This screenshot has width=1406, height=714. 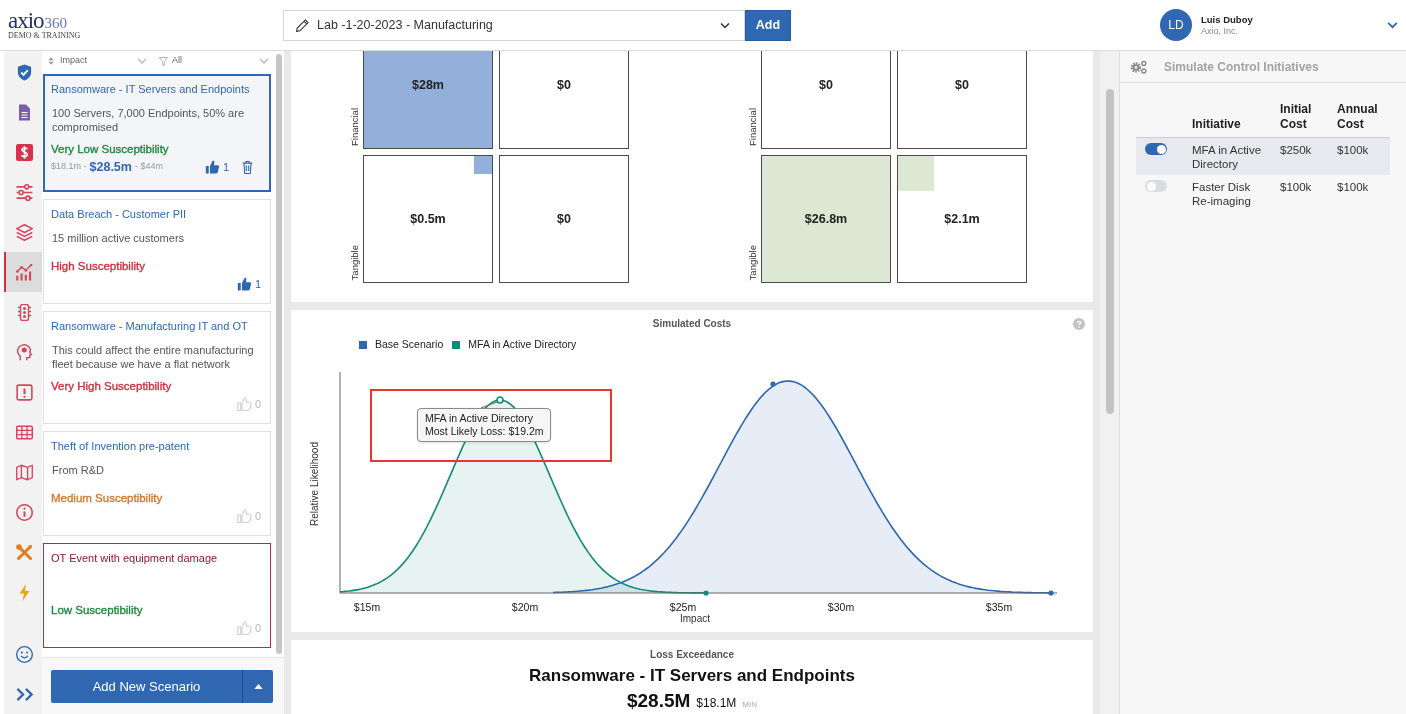 I want to click on bar-chart-icon, so click(x=24, y=272).